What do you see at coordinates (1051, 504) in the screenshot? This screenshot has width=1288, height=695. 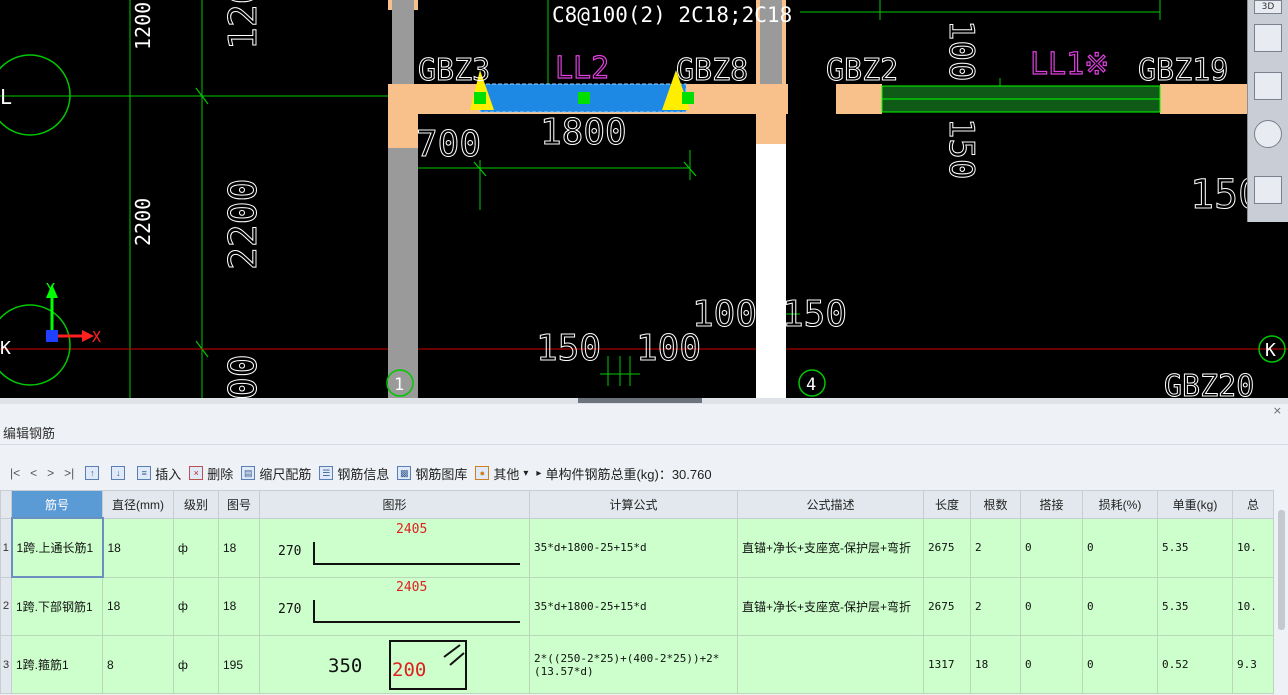 I see `header-lap: 搭接` at bounding box center [1051, 504].